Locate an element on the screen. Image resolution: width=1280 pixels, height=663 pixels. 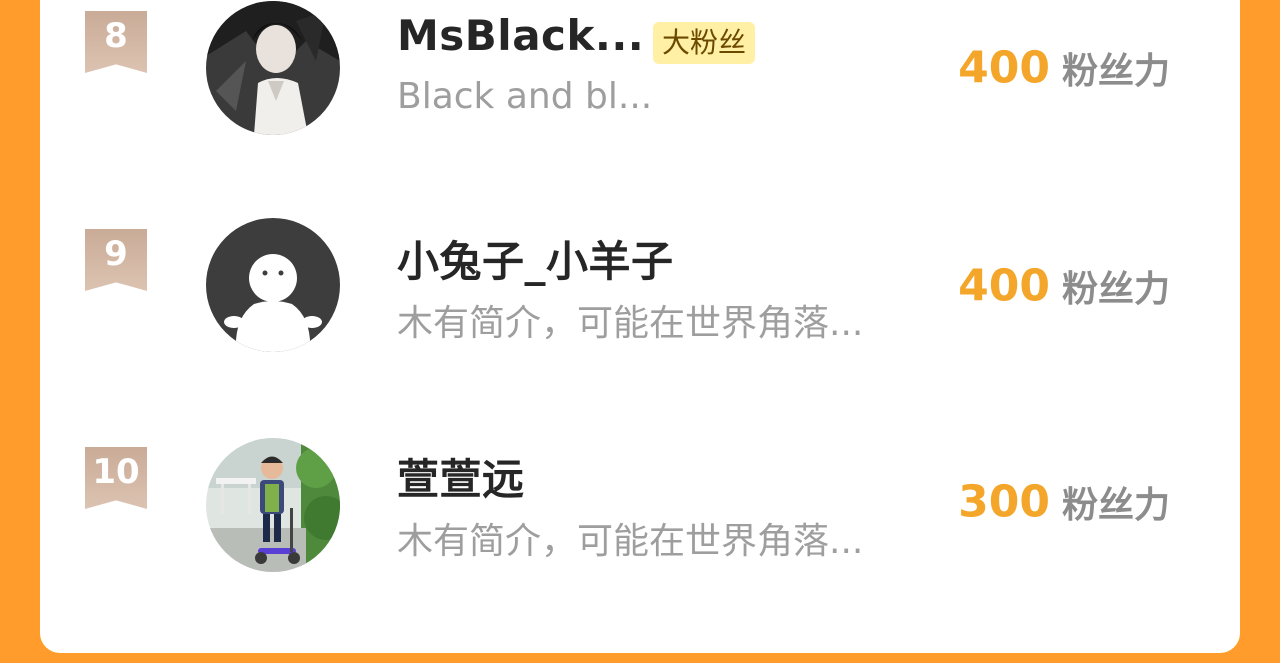
rank-badge: 9 is located at coordinates (116, 260).